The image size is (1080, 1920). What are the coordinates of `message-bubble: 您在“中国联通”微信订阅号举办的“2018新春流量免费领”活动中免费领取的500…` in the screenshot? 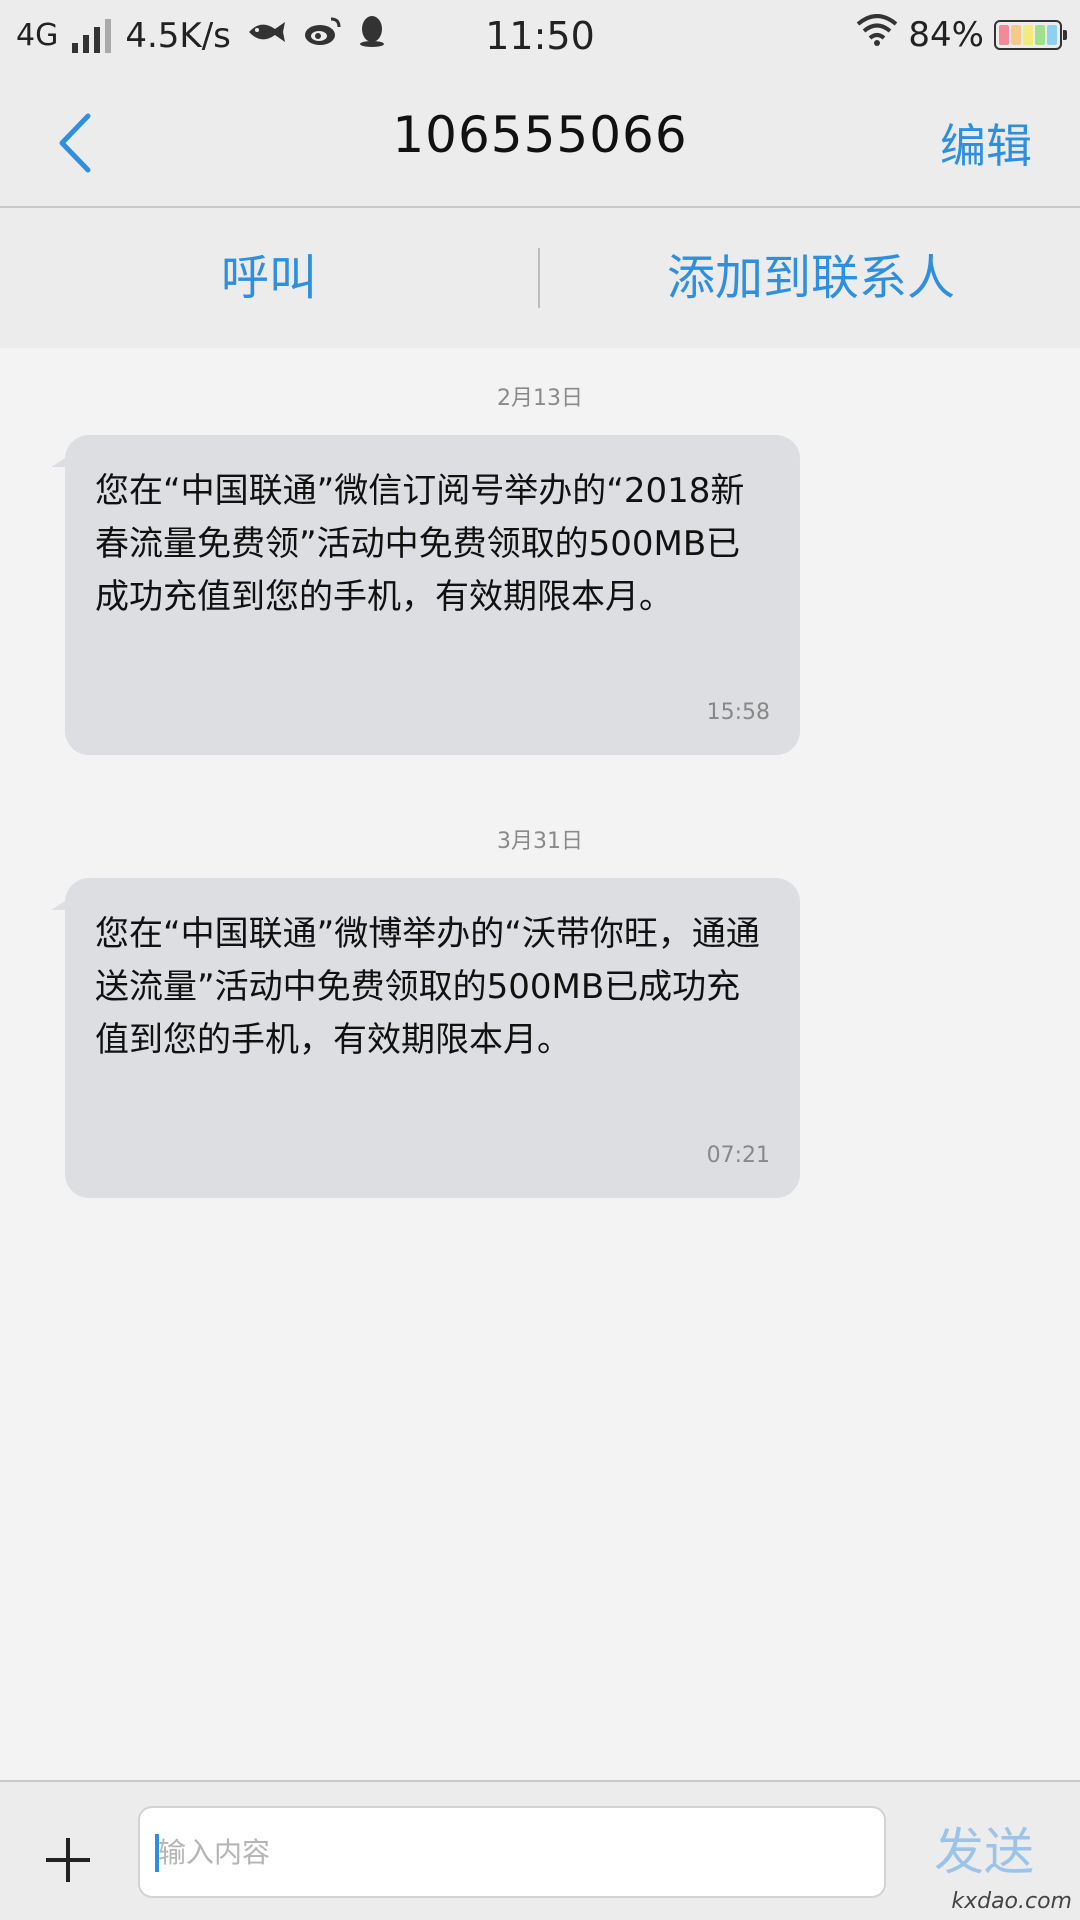 It's located at (425, 595).